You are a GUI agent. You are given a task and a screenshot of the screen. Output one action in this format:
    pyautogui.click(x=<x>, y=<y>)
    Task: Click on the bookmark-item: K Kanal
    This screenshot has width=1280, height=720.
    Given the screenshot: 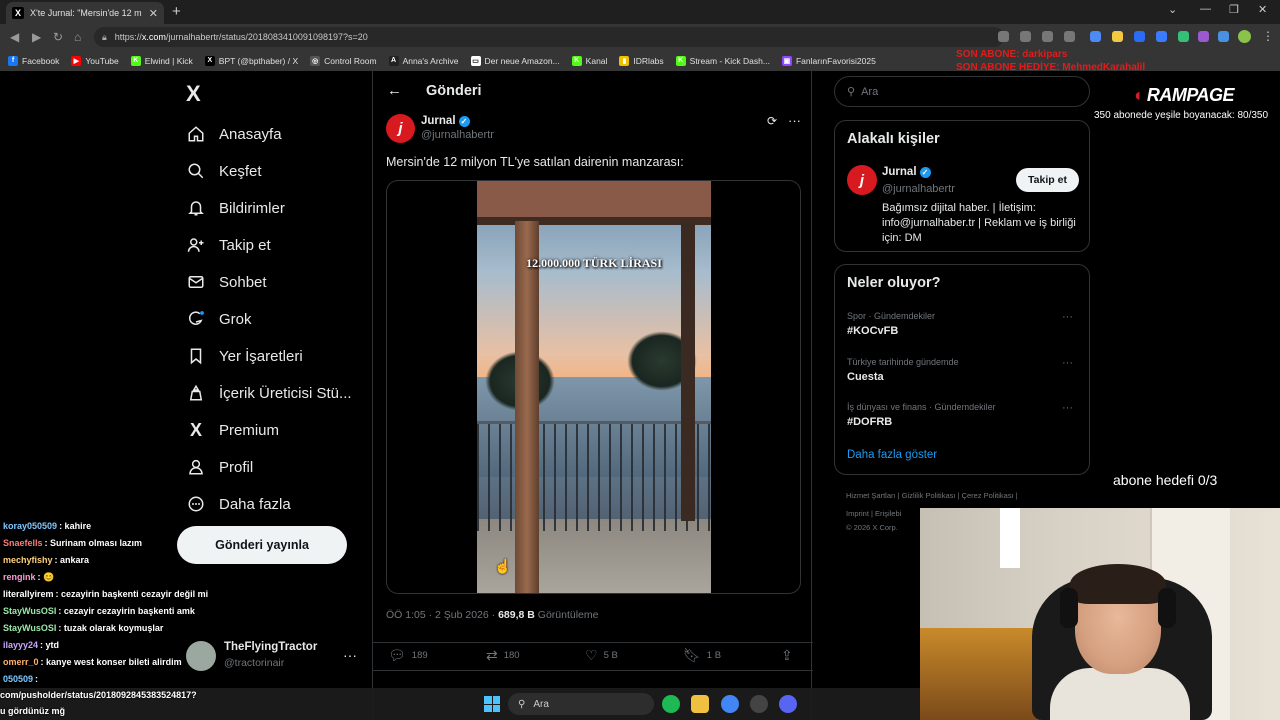 What is the action you would take?
    pyautogui.click(x=589, y=60)
    